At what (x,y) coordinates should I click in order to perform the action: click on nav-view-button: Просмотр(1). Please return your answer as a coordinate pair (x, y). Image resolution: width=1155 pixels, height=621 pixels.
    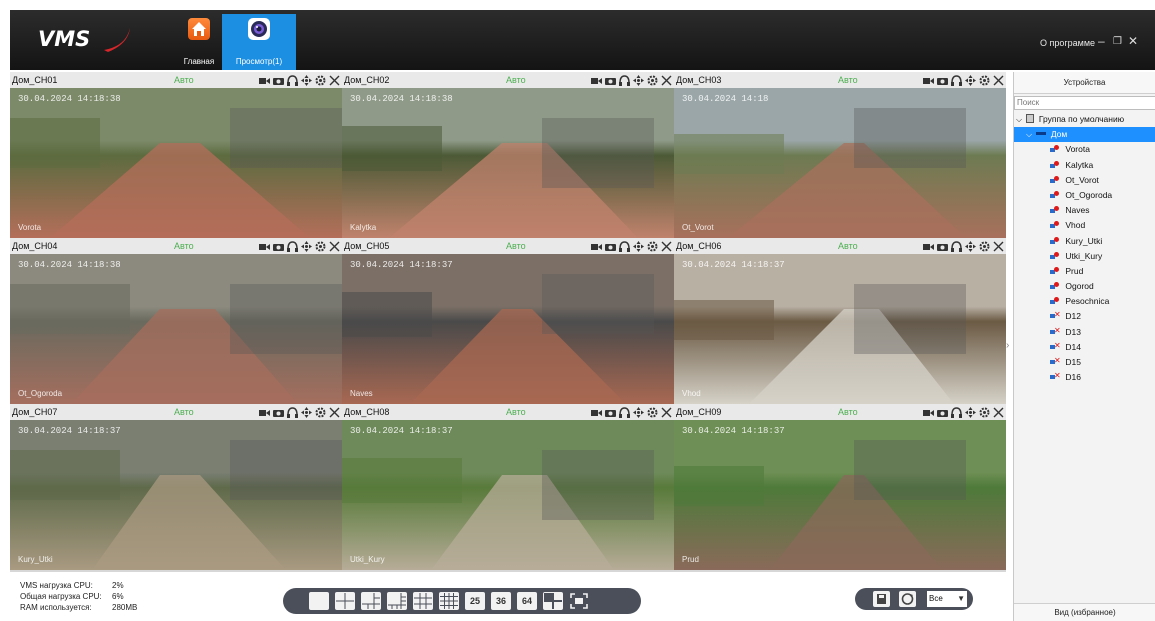
    Looking at the image, I should click on (259, 42).